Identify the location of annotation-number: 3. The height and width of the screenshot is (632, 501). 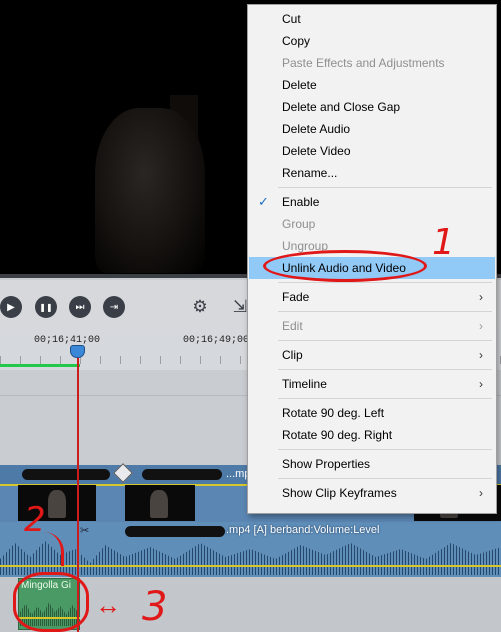
(155, 607).